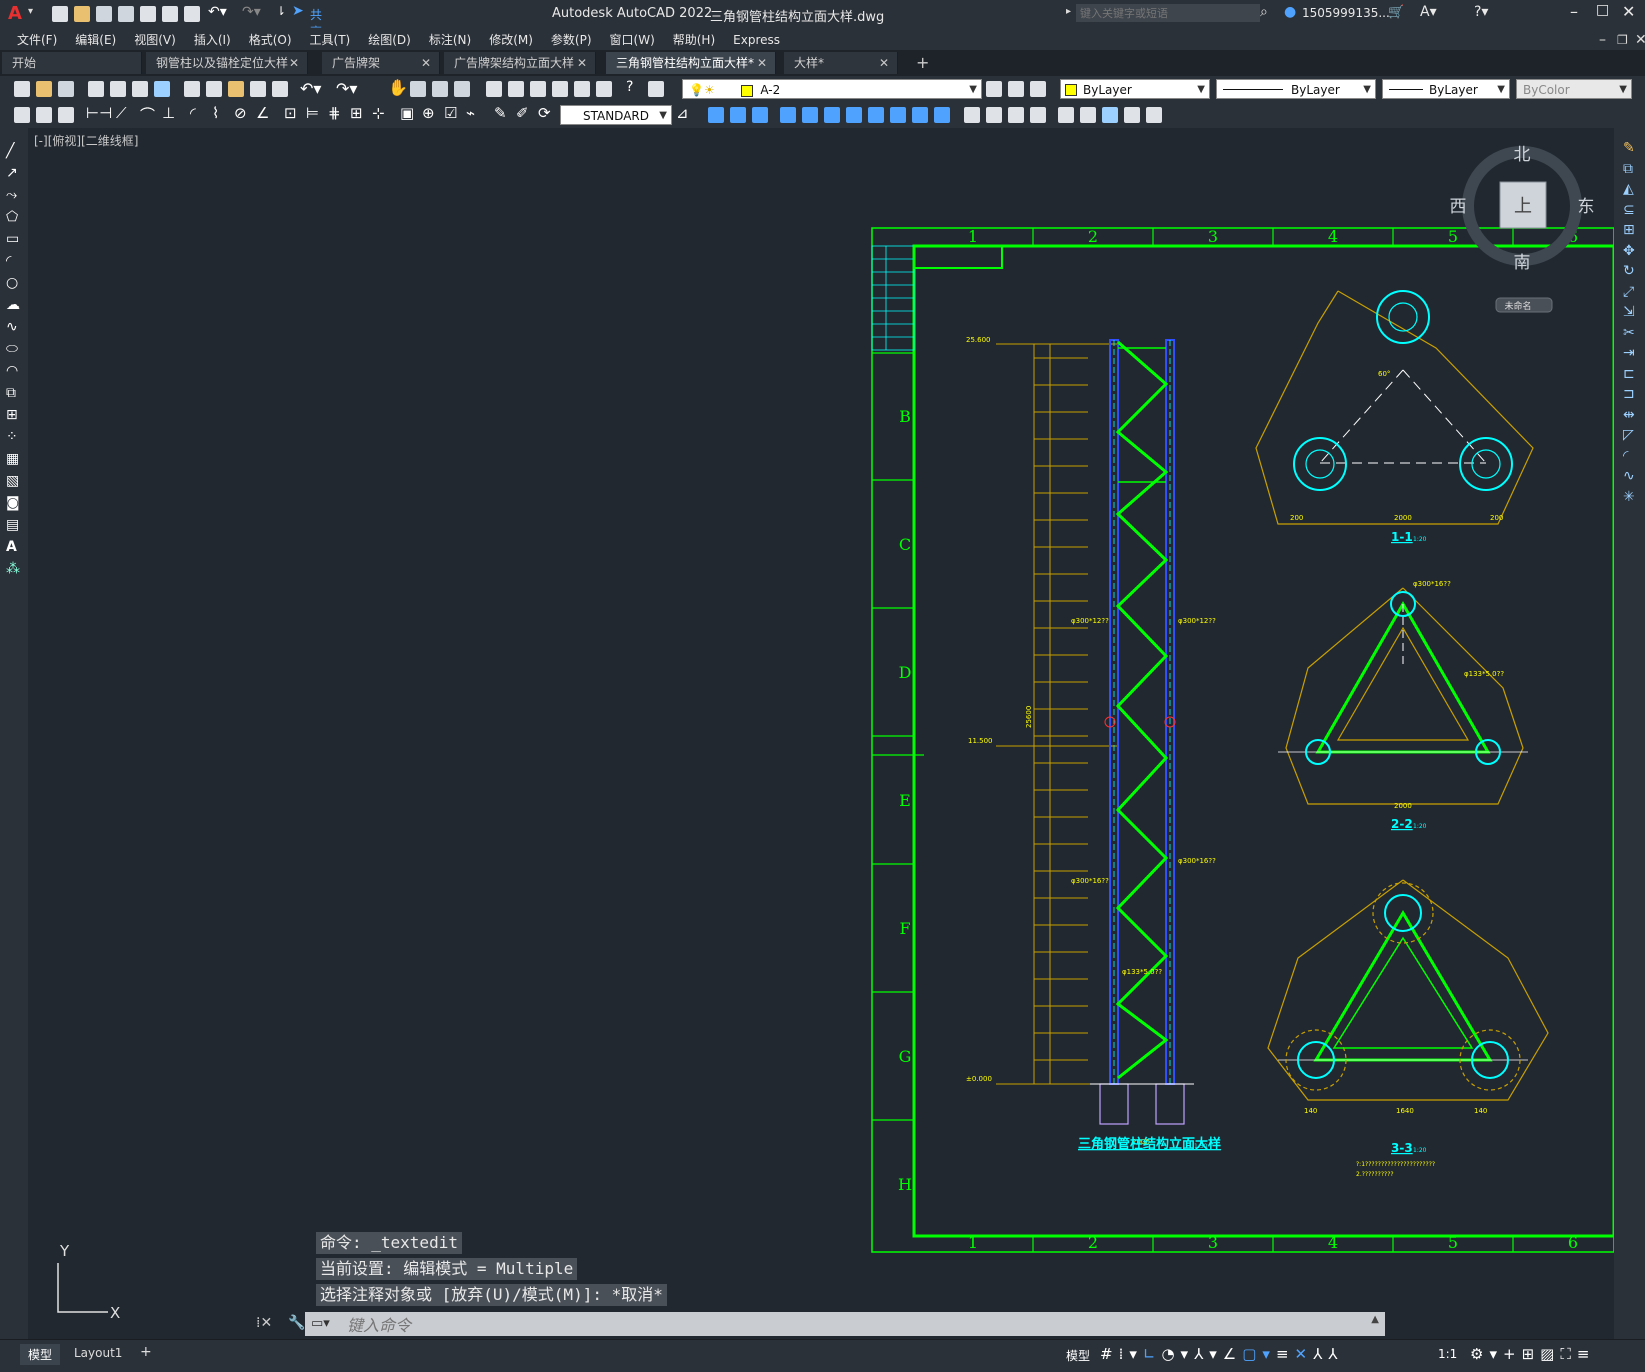 This screenshot has width=1645, height=1372. Describe the element at coordinates (1078, 1355) in the screenshot. I see `model-space-button: 模型` at that location.